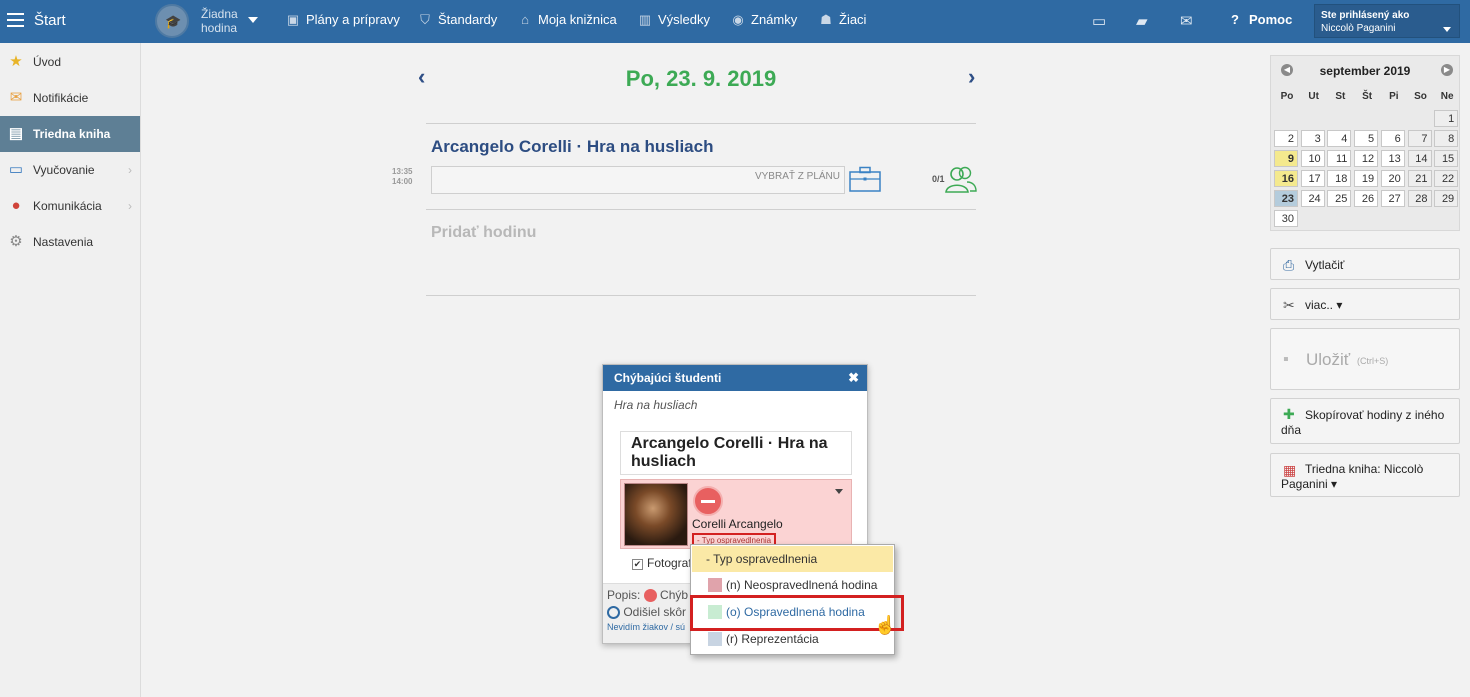  Describe the element at coordinates (1312, 178) in the screenshot. I see `calendar-day: 17` at that location.